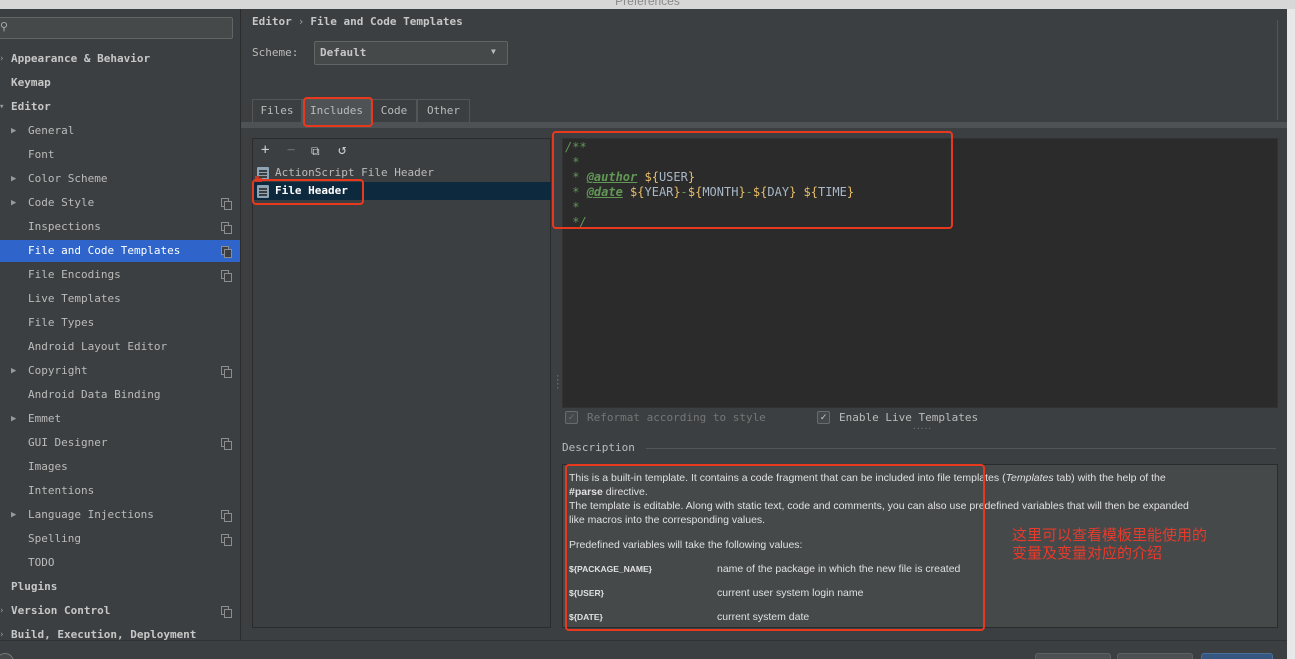 The height and width of the screenshot is (659, 1295). What do you see at coordinates (120, 299) in the screenshot?
I see `sidebar-item: Live Templates` at bounding box center [120, 299].